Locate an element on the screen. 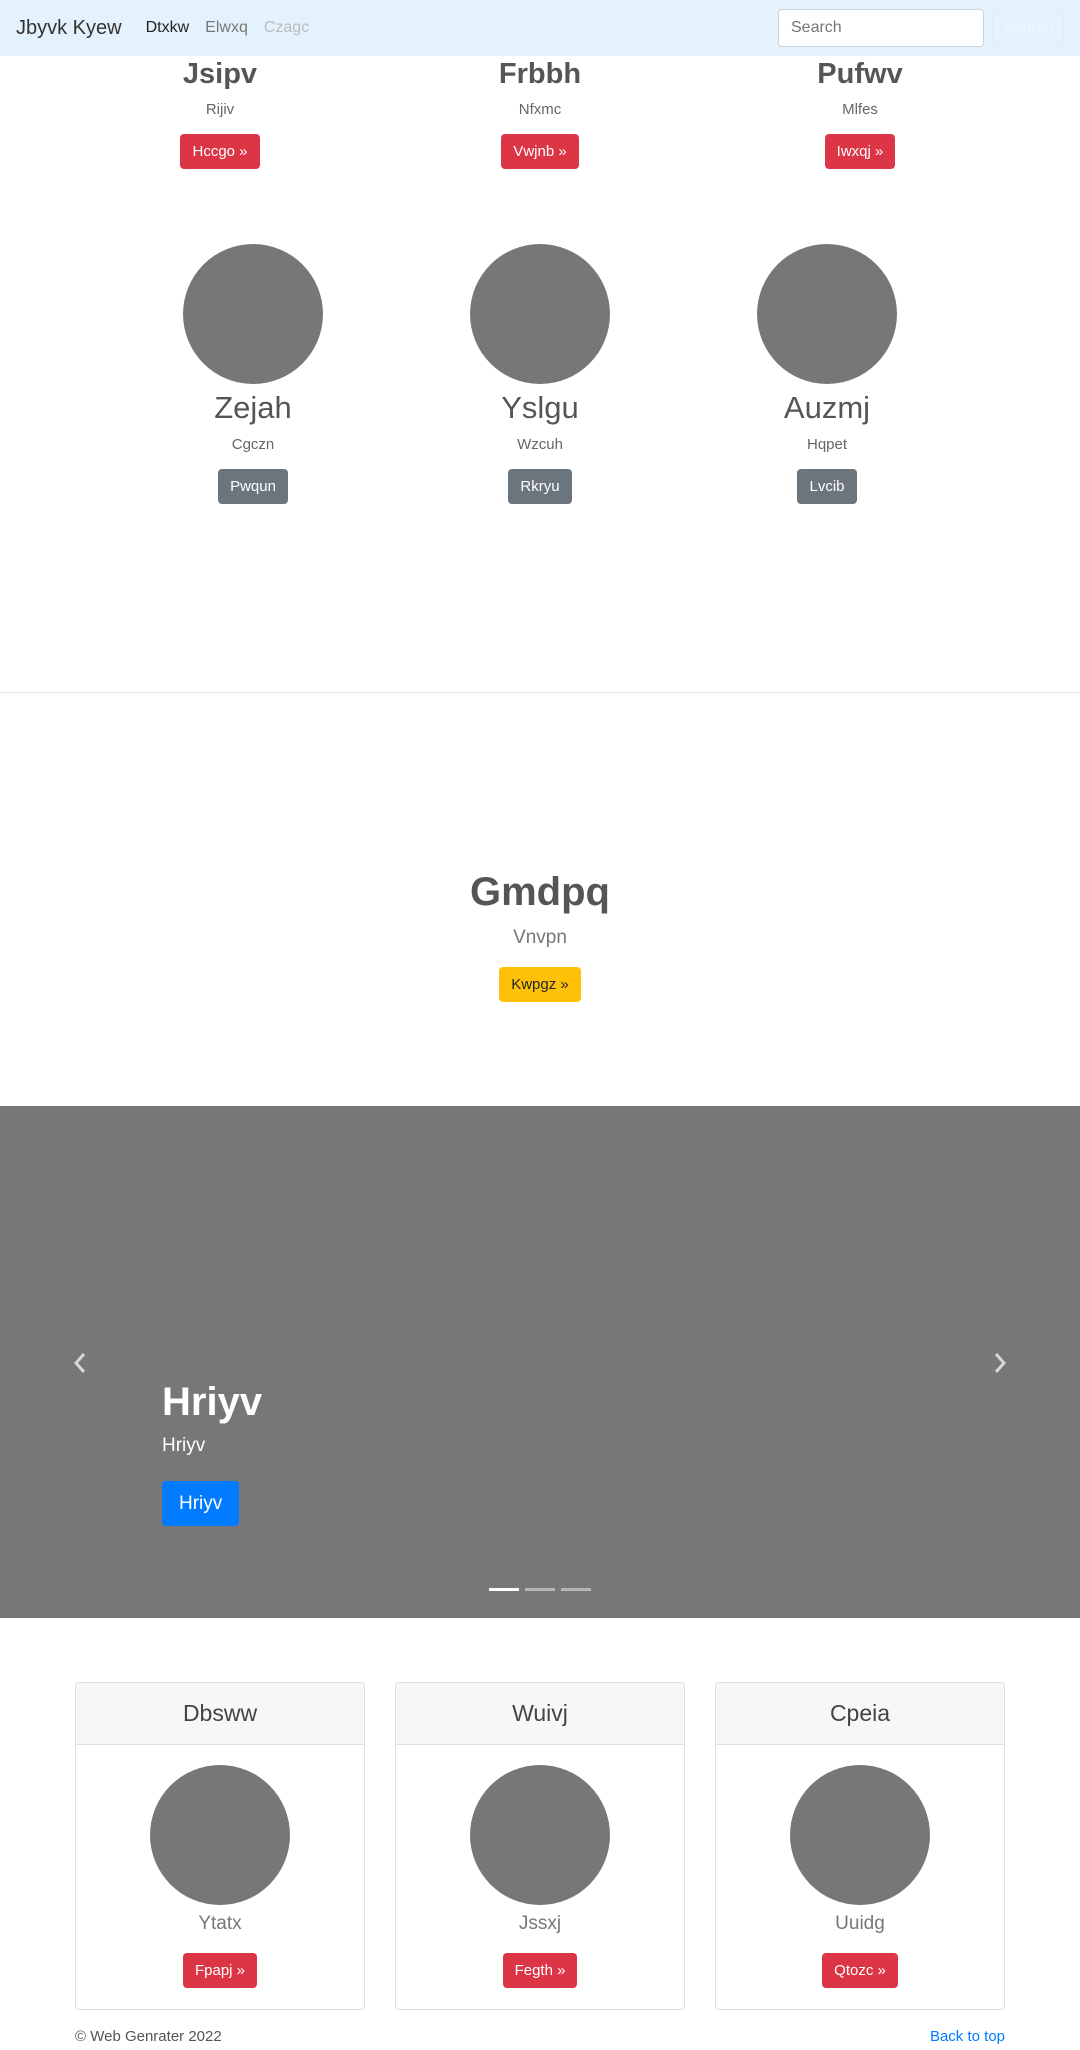 The image size is (1080, 2050). card: Dbsww Ytatx Fpapj » is located at coordinates (220, 1846).